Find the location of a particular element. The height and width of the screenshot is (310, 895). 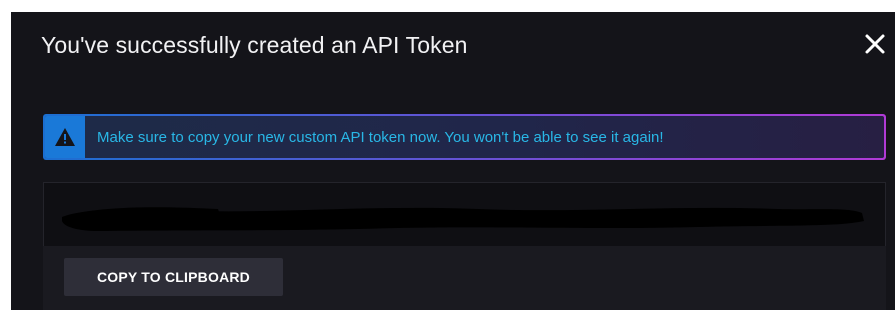

warning-triangle-icon is located at coordinates (65, 137).